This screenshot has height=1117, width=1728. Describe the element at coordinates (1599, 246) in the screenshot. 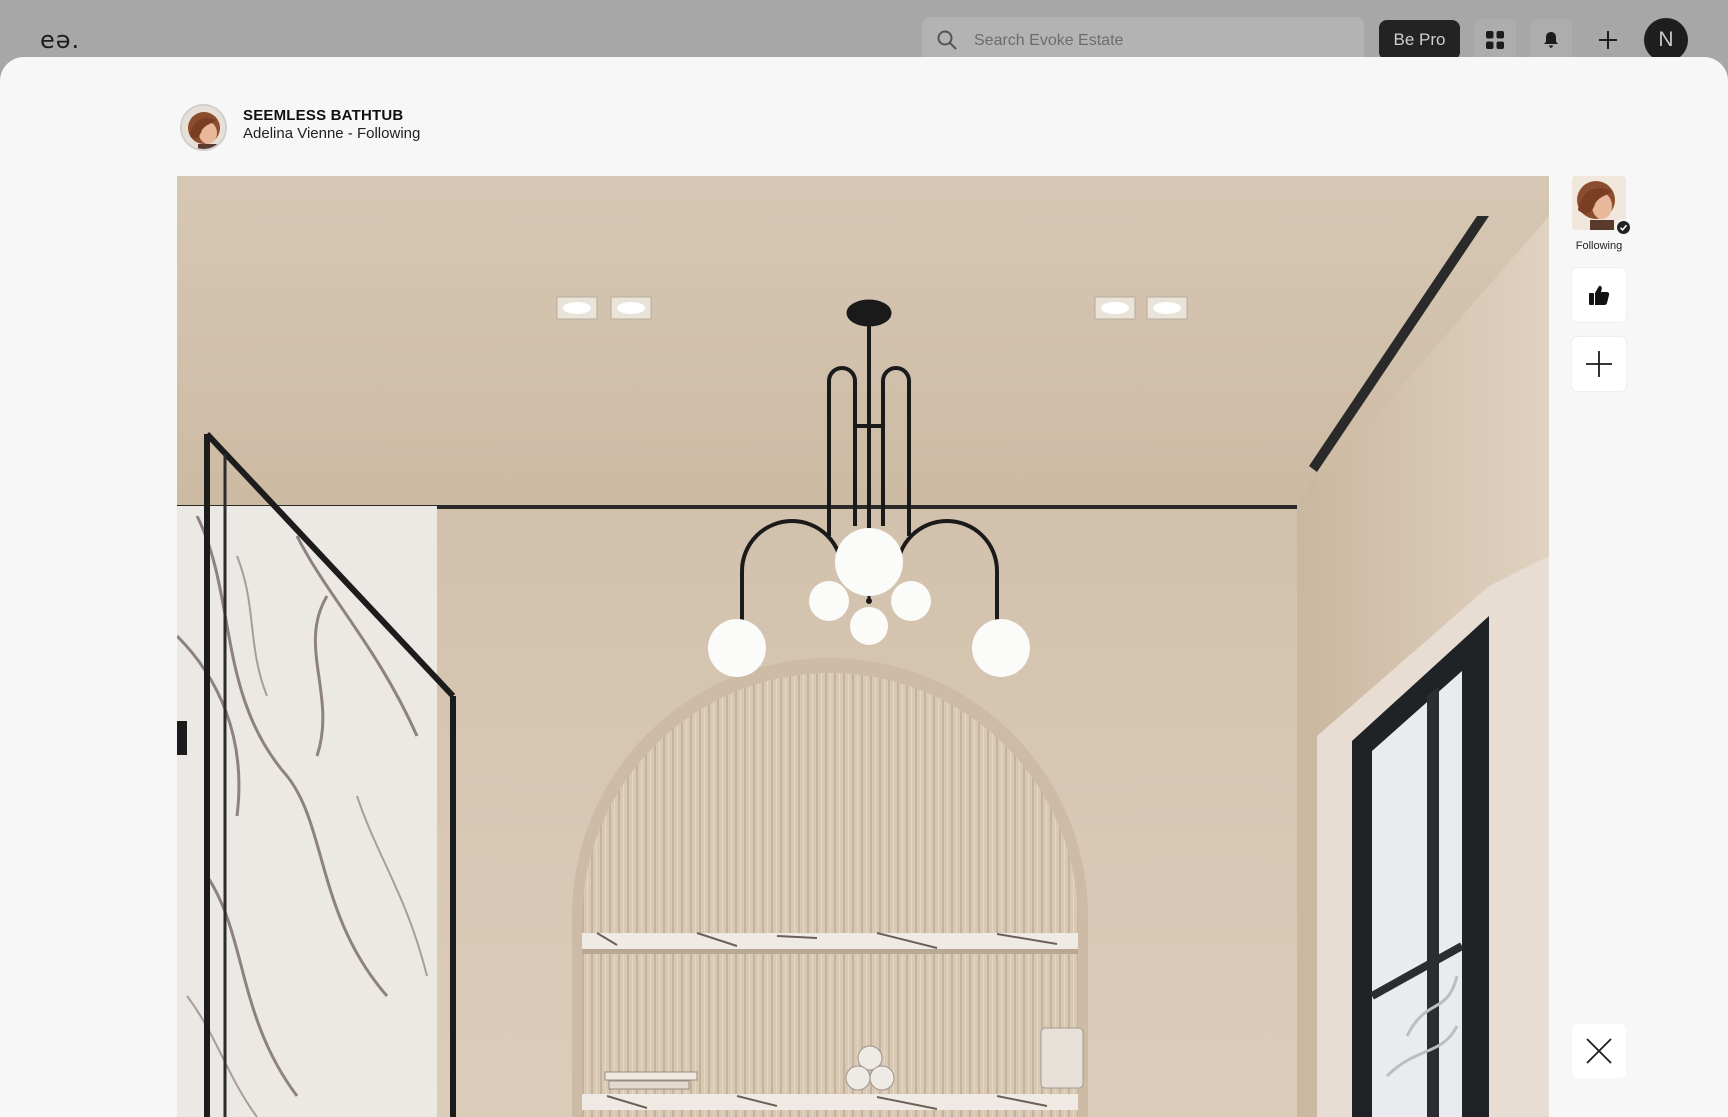

I see `following-label: Following` at that location.